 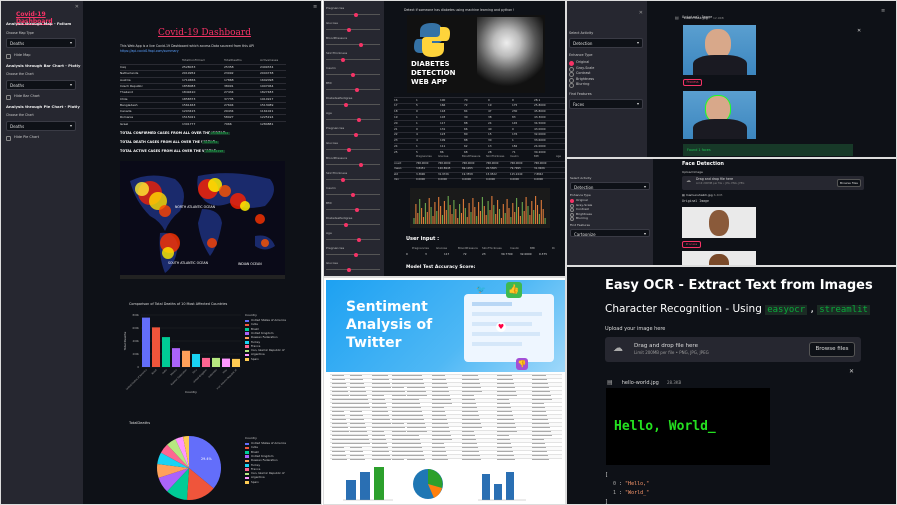 What do you see at coordinates (189, 79) in the screenshot?
I see `table-cell: 1710656` at bounding box center [189, 79].